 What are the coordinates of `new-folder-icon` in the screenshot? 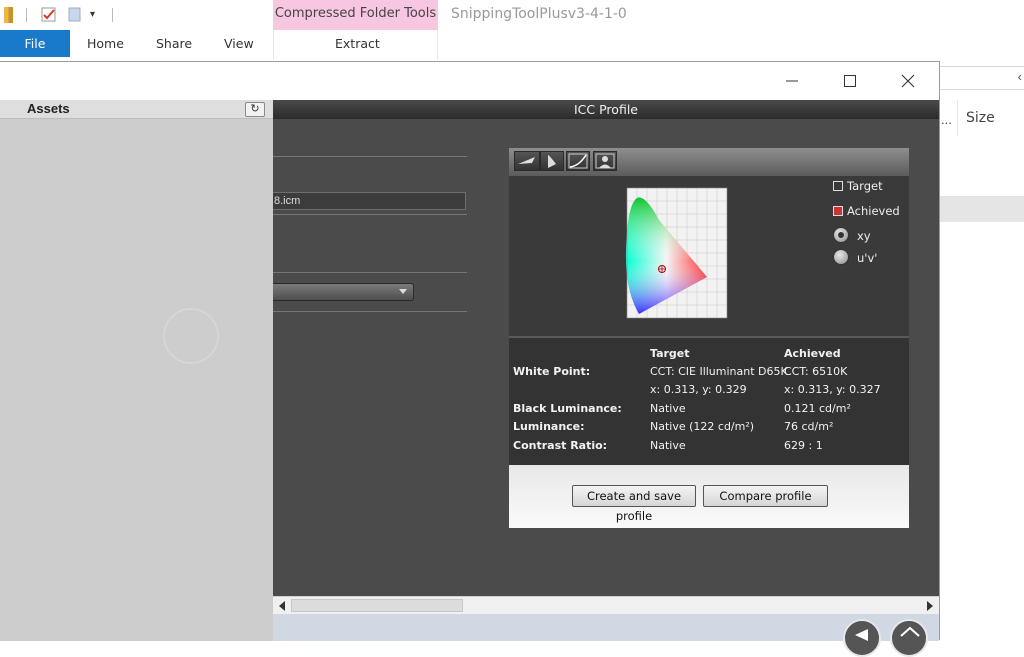 It's located at (75, 15).